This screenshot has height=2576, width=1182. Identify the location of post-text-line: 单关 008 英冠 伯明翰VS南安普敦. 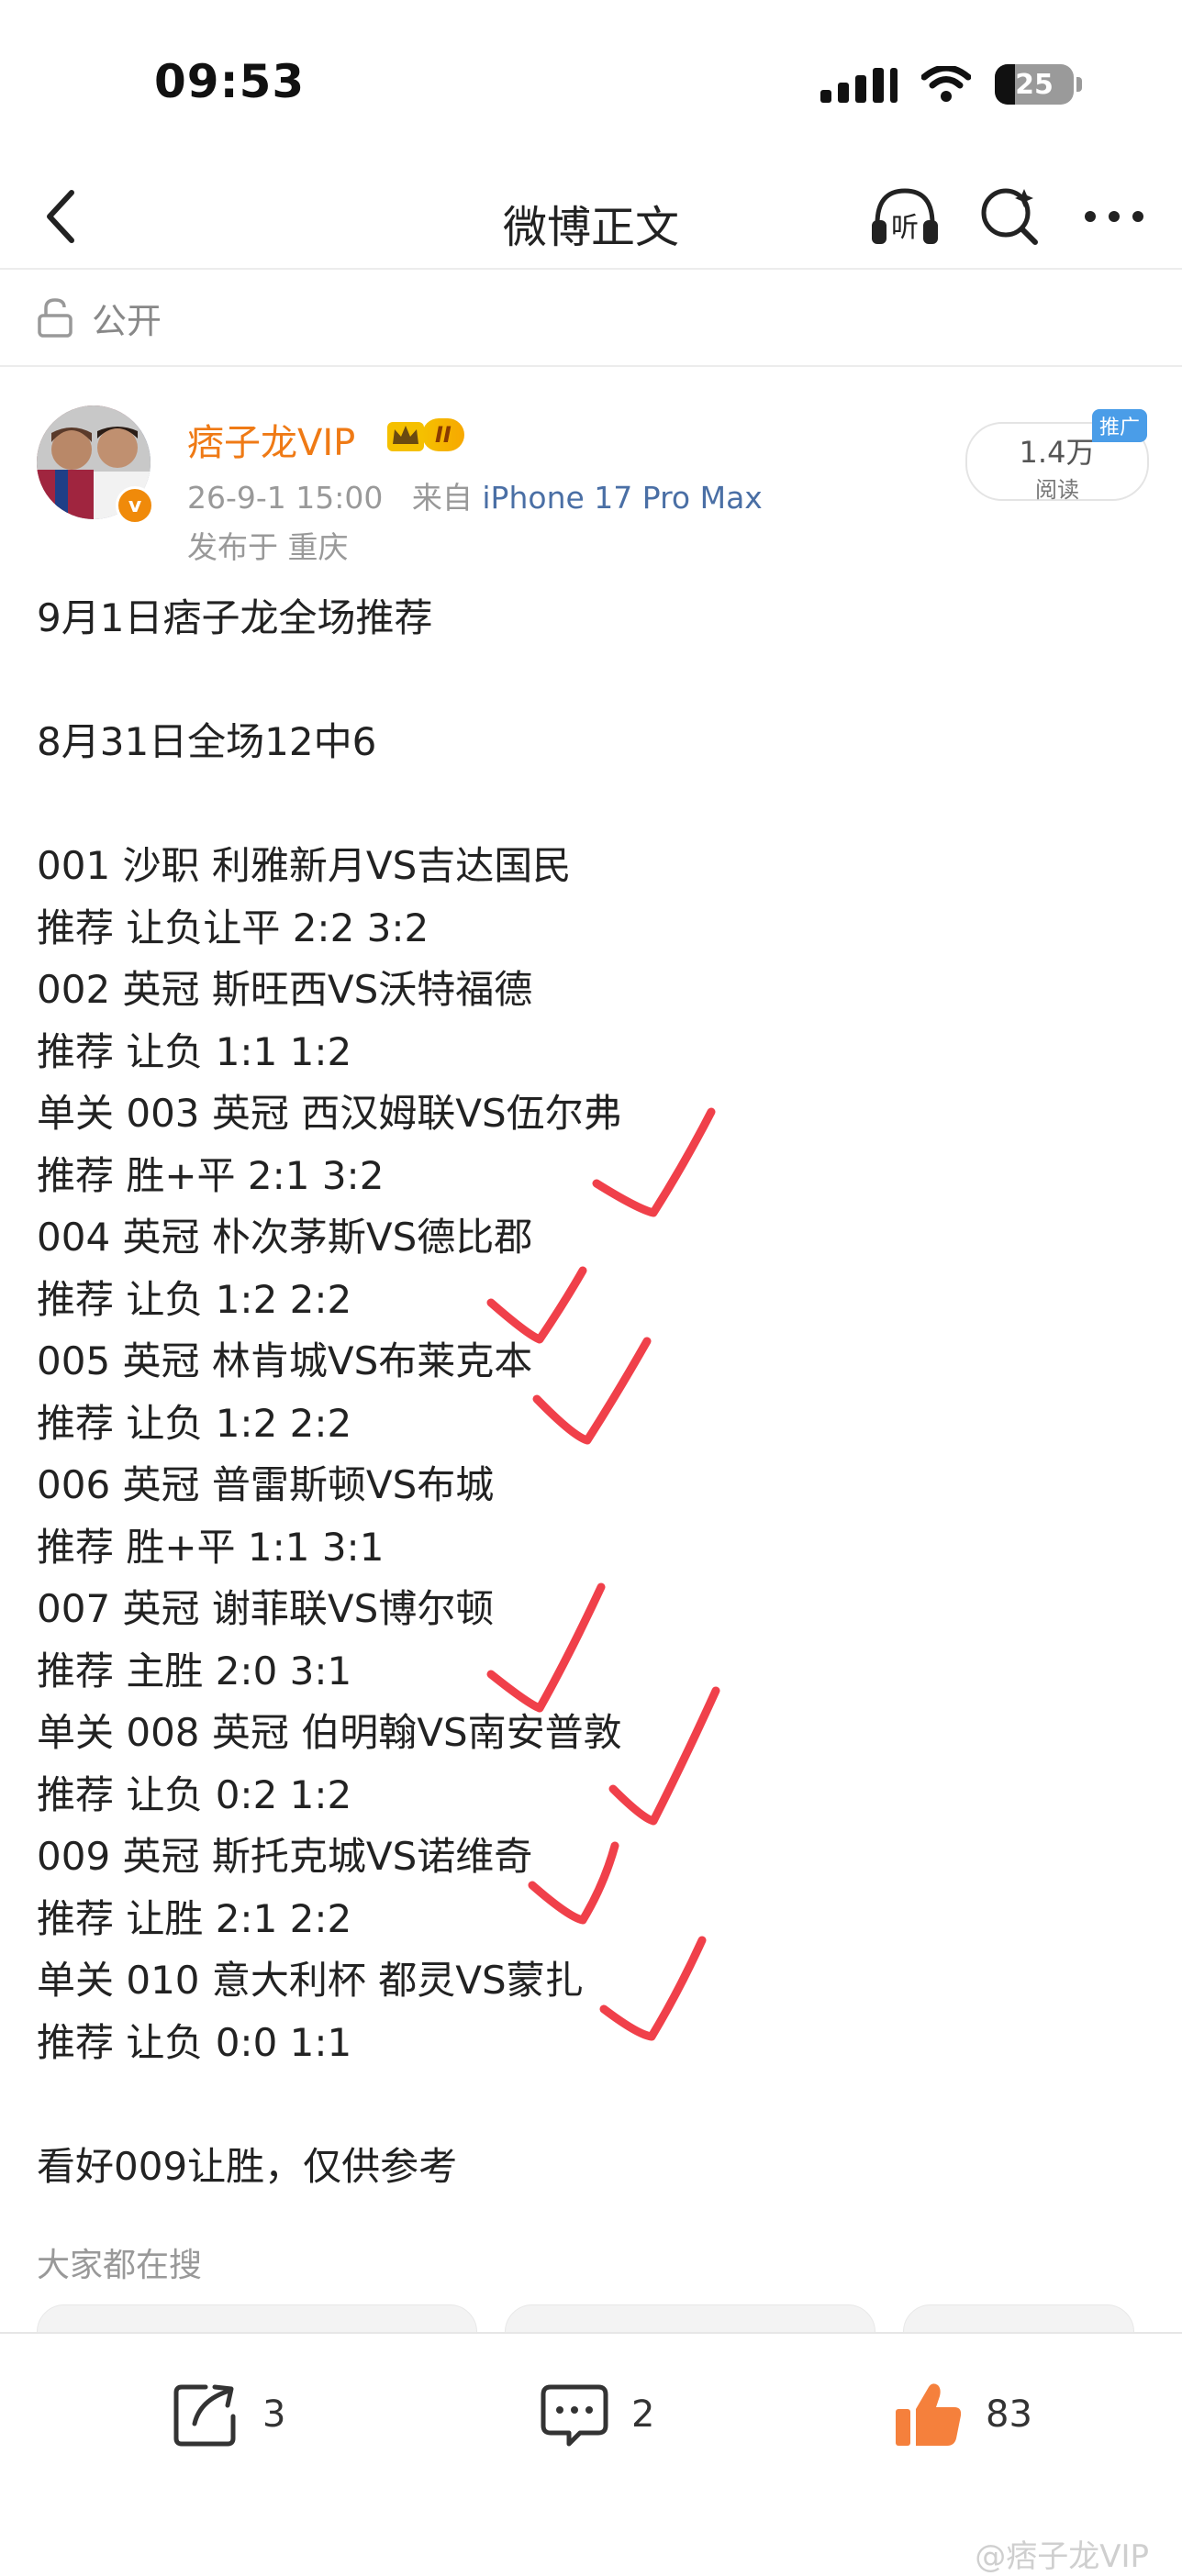
(329, 1732).